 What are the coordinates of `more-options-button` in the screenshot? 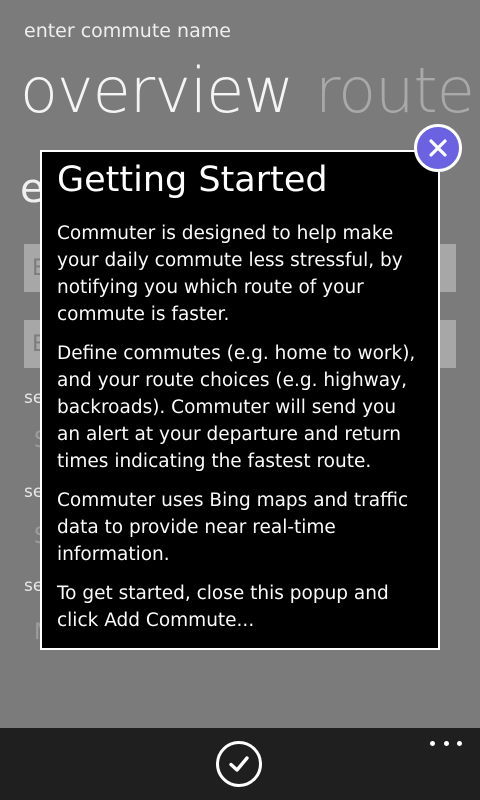 It's located at (446, 743).